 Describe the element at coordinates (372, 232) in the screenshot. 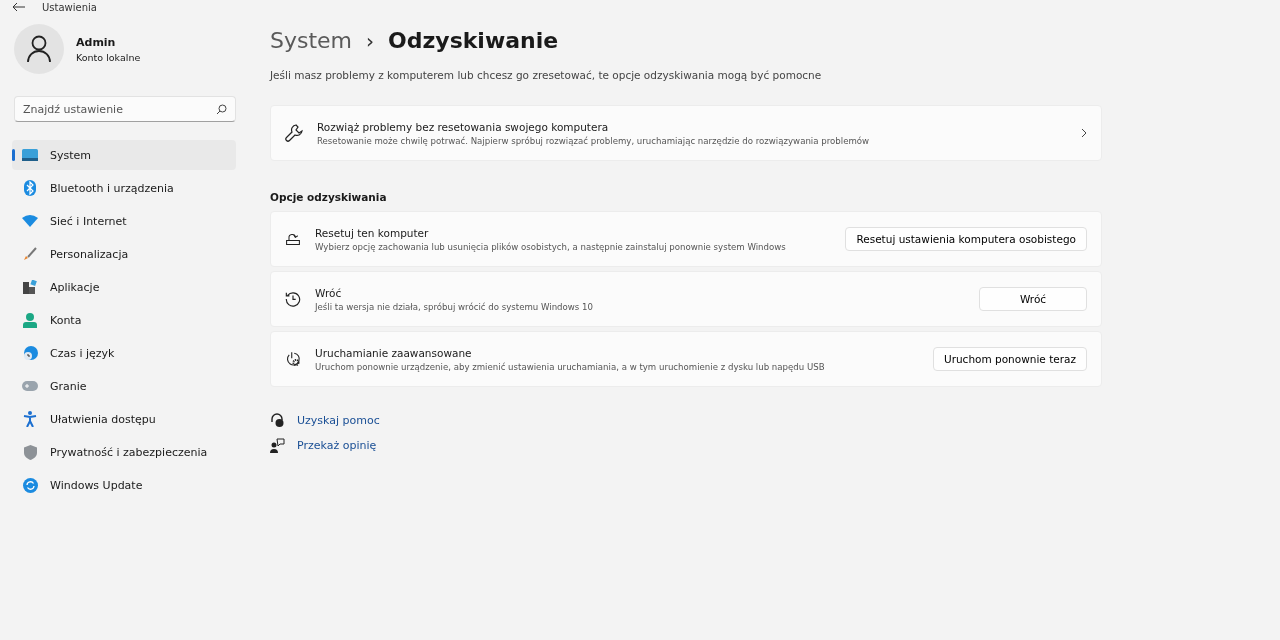

I see `option-title: Resetuj ten komputer` at that location.